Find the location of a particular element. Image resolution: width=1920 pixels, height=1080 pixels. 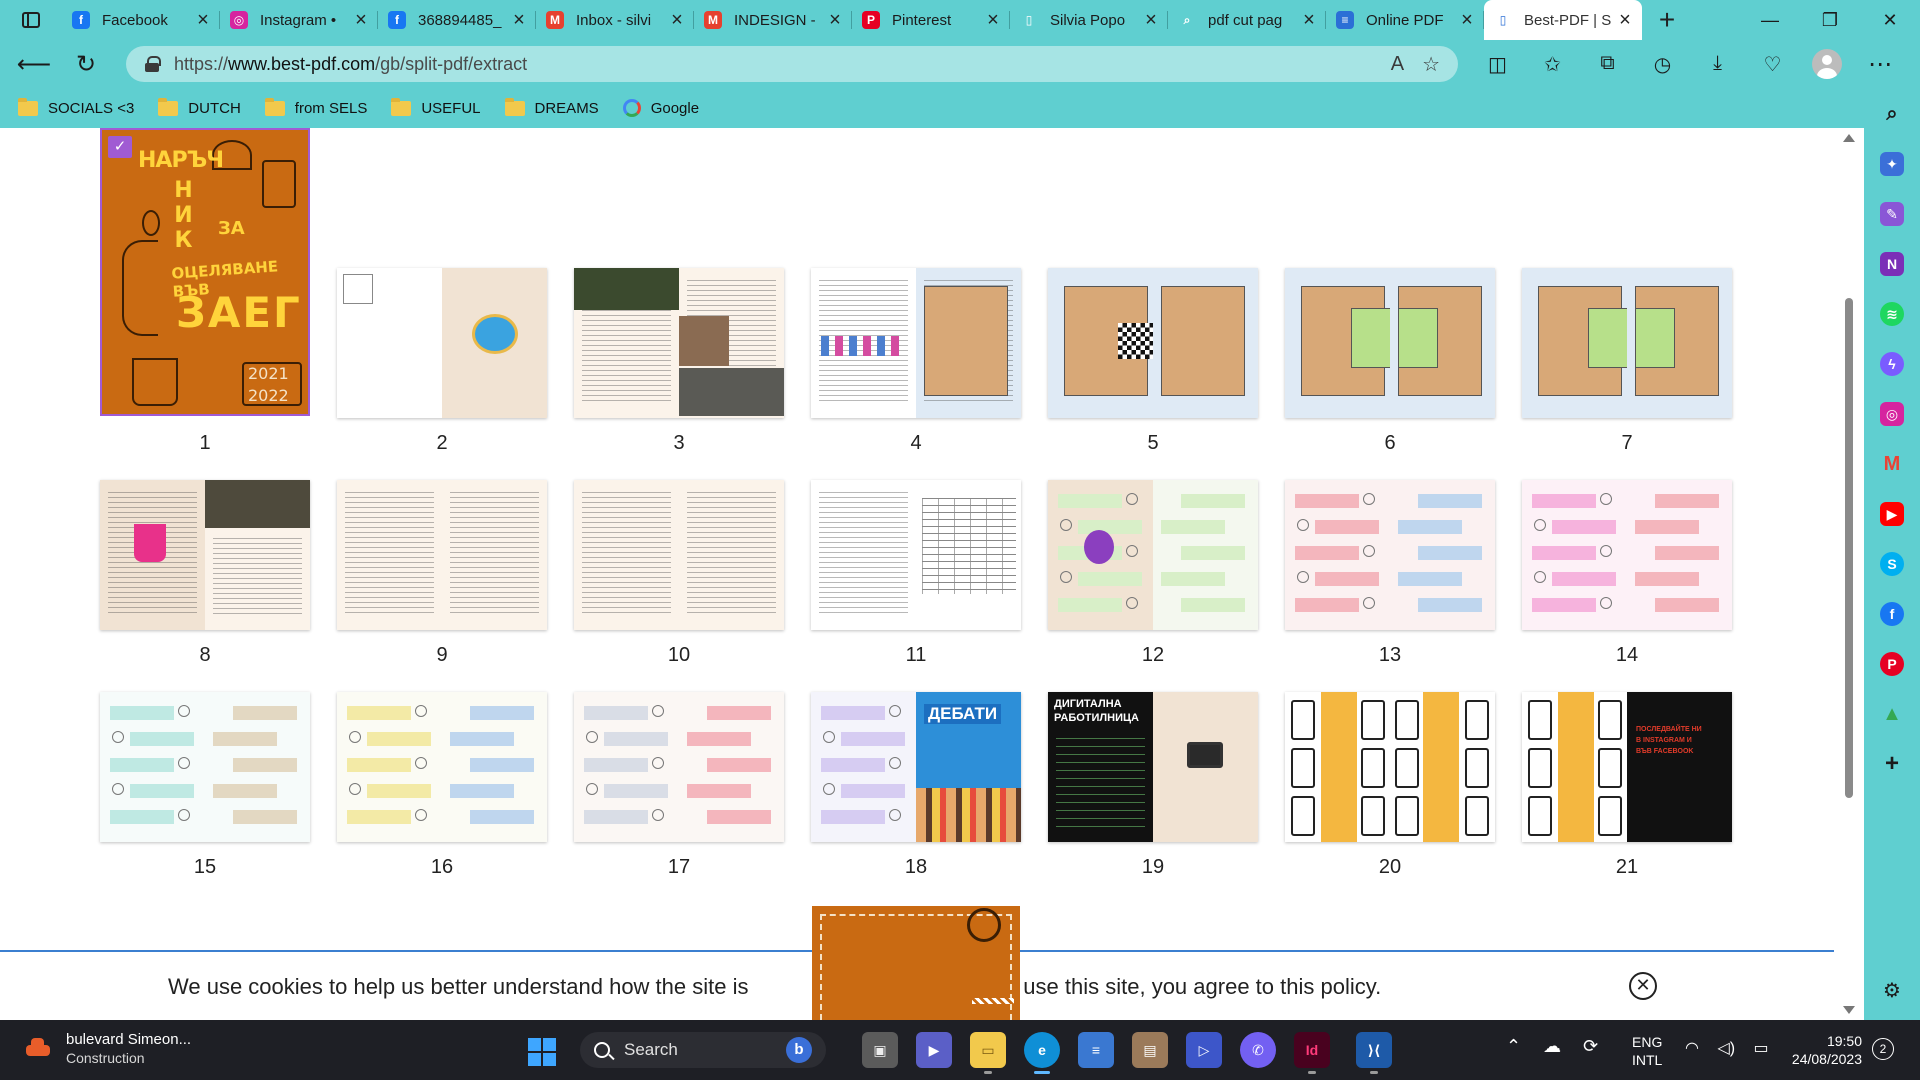

messenger-icon: ϟ is located at coordinates (1892, 364).